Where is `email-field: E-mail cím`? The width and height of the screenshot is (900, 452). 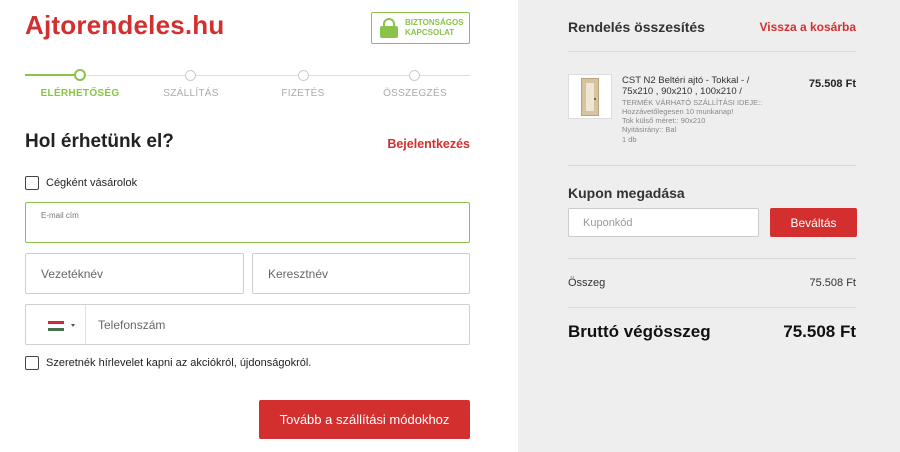 email-field: E-mail cím is located at coordinates (247, 222).